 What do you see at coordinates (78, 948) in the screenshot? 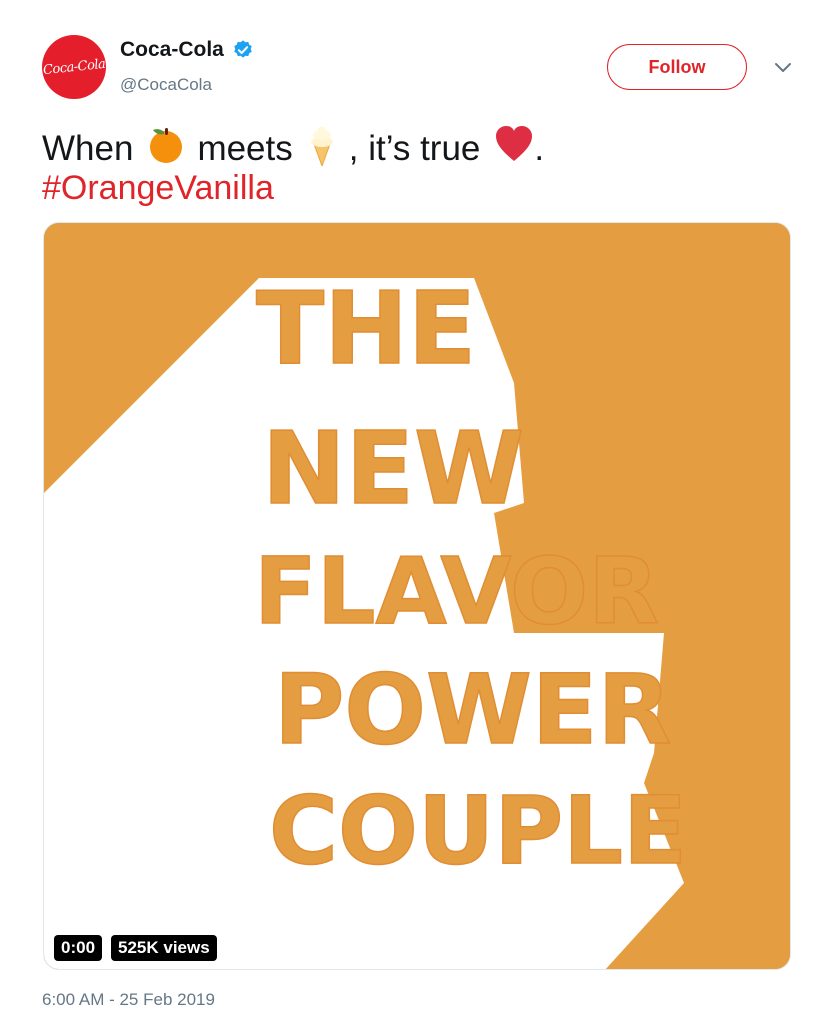
I see `video-time-badge: 0:00` at bounding box center [78, 948].